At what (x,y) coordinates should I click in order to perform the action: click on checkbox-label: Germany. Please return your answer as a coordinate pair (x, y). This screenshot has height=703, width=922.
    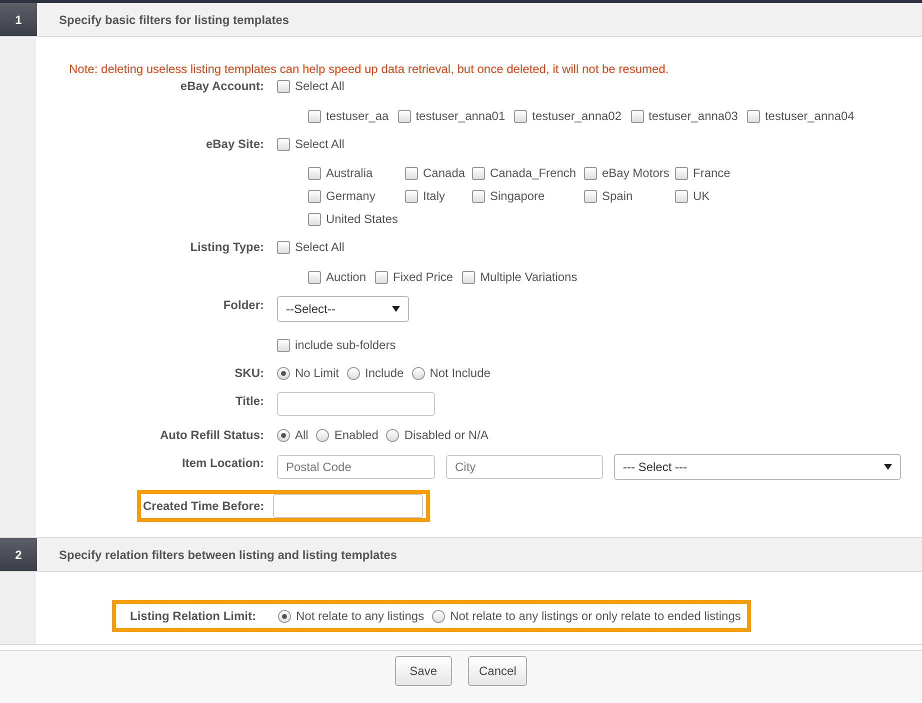
    Looking at the image, I should click on (351, 196).